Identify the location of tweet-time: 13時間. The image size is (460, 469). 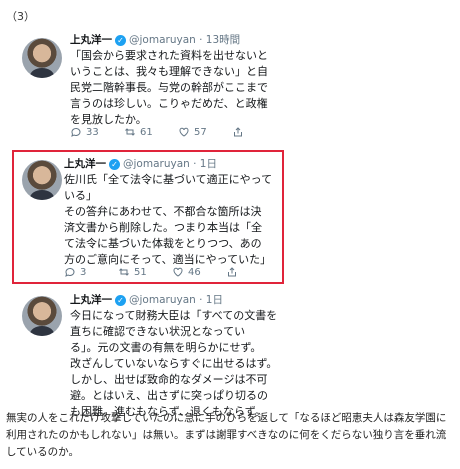
(223, 40).